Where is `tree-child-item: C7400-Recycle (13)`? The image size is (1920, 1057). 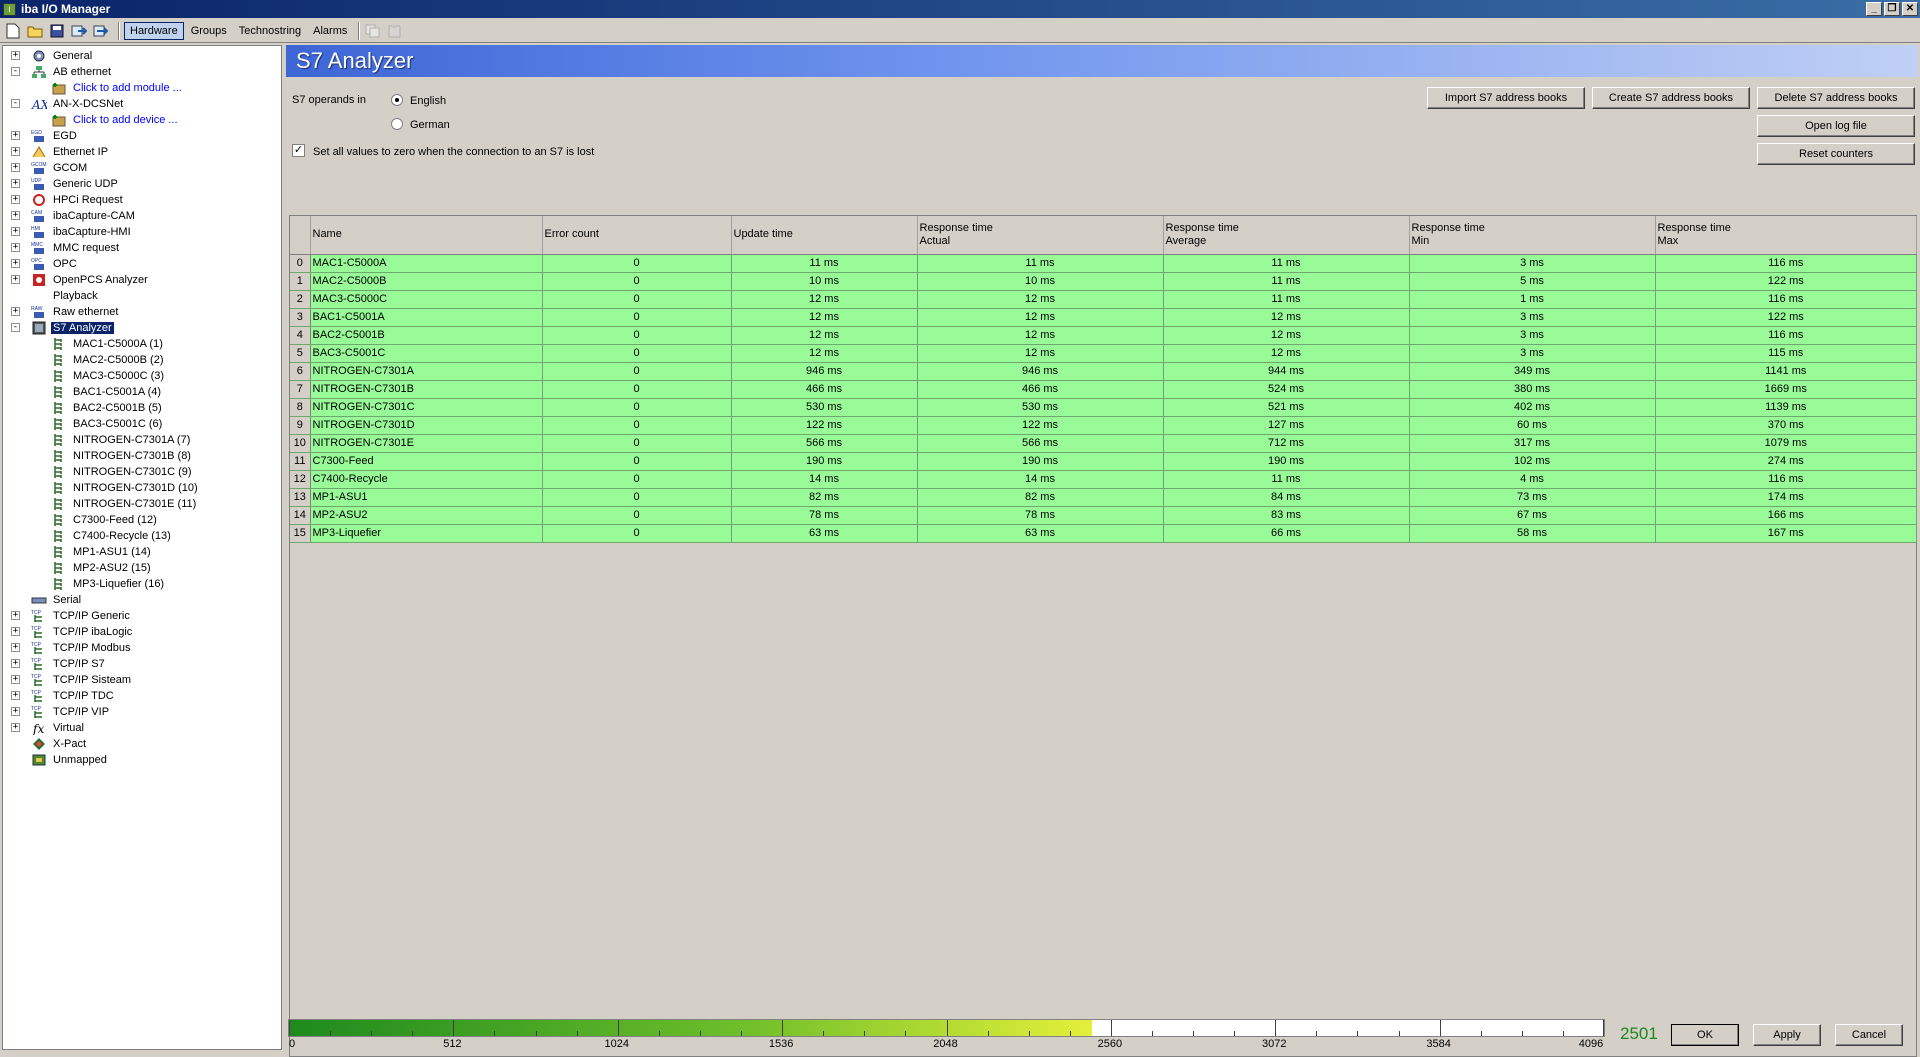
tree-child-item: C7400-Recycle (13) is located at coordinates (112, 536).